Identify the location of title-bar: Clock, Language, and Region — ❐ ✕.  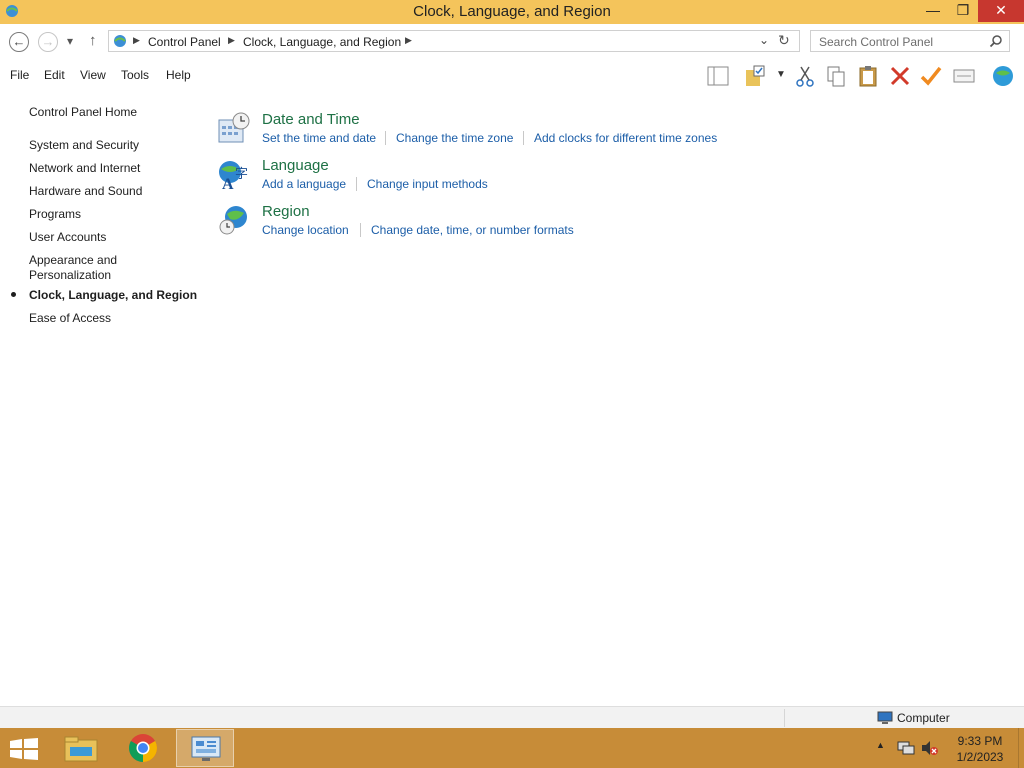
(512, 12).